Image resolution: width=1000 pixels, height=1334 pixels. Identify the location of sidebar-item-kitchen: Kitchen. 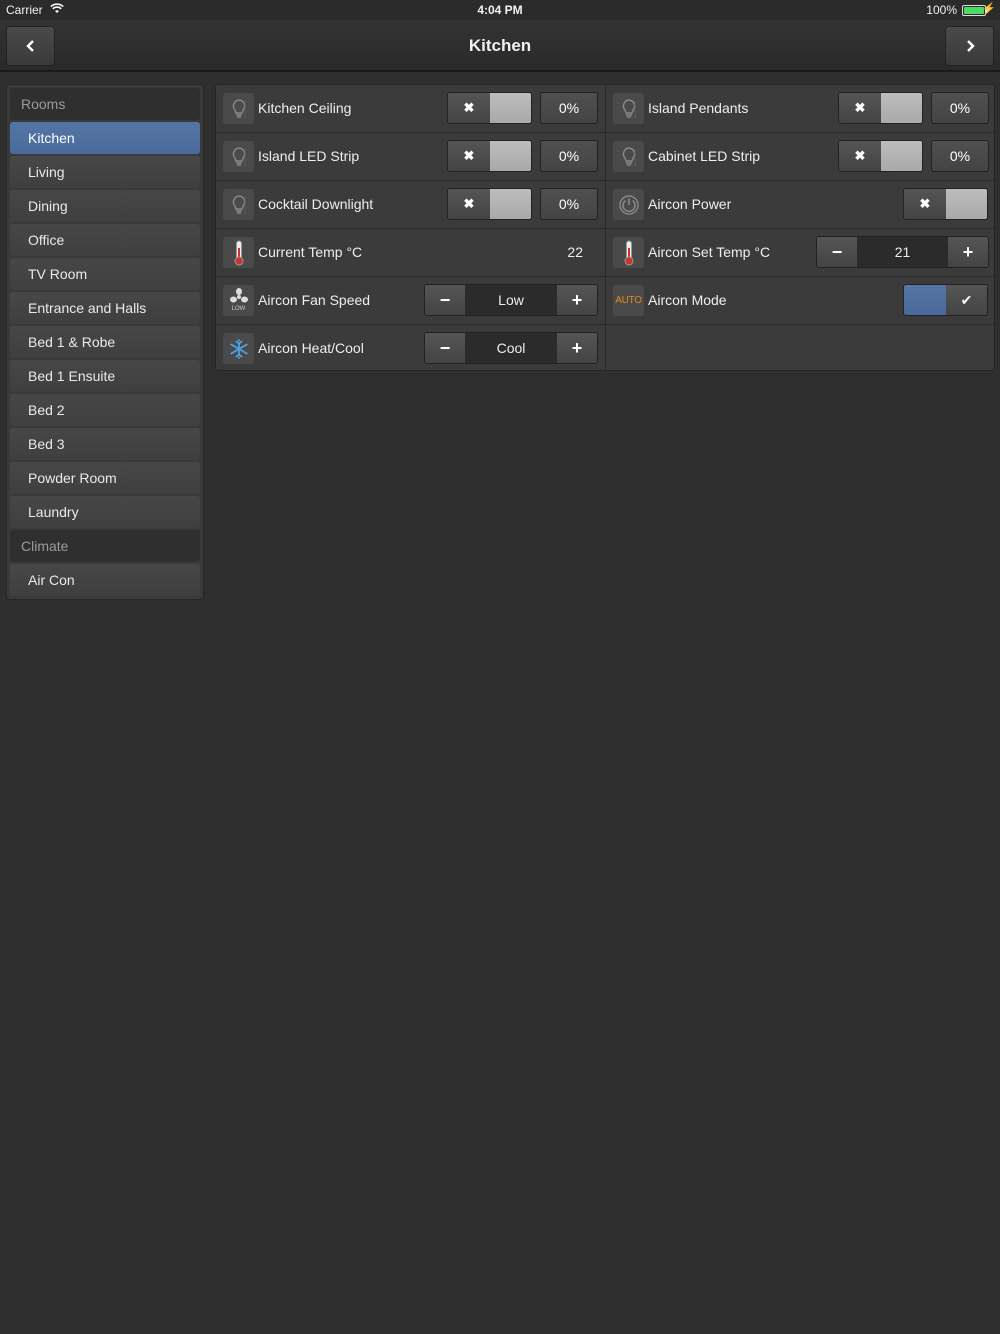
(105, 138).